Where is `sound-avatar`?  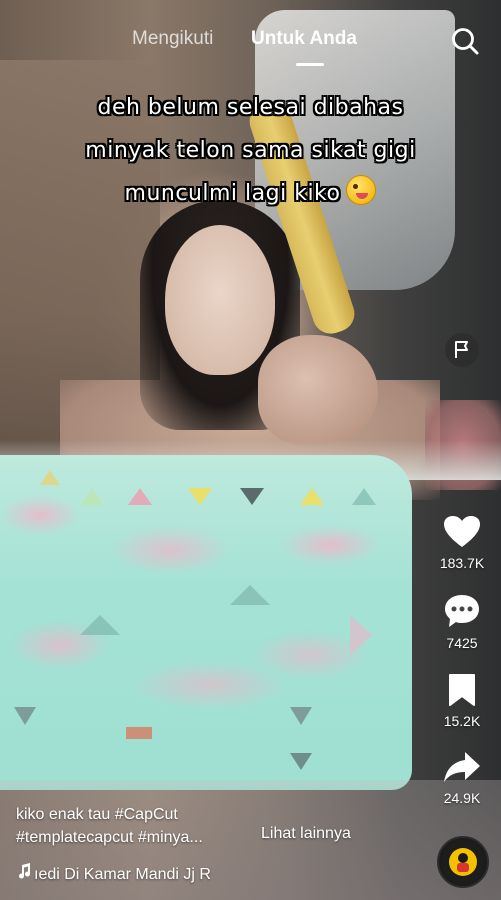 sound-avatar is located at coordinates (463, 862).